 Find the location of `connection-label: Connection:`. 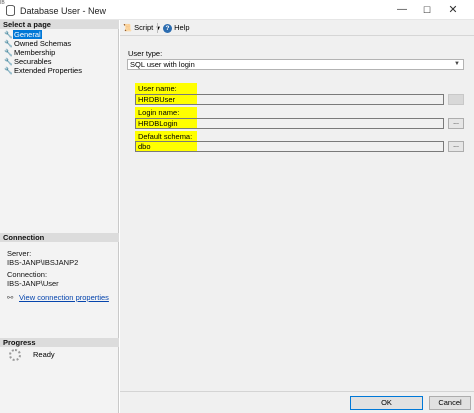

connection-label: Connection: is located at coordinates (27, 274).